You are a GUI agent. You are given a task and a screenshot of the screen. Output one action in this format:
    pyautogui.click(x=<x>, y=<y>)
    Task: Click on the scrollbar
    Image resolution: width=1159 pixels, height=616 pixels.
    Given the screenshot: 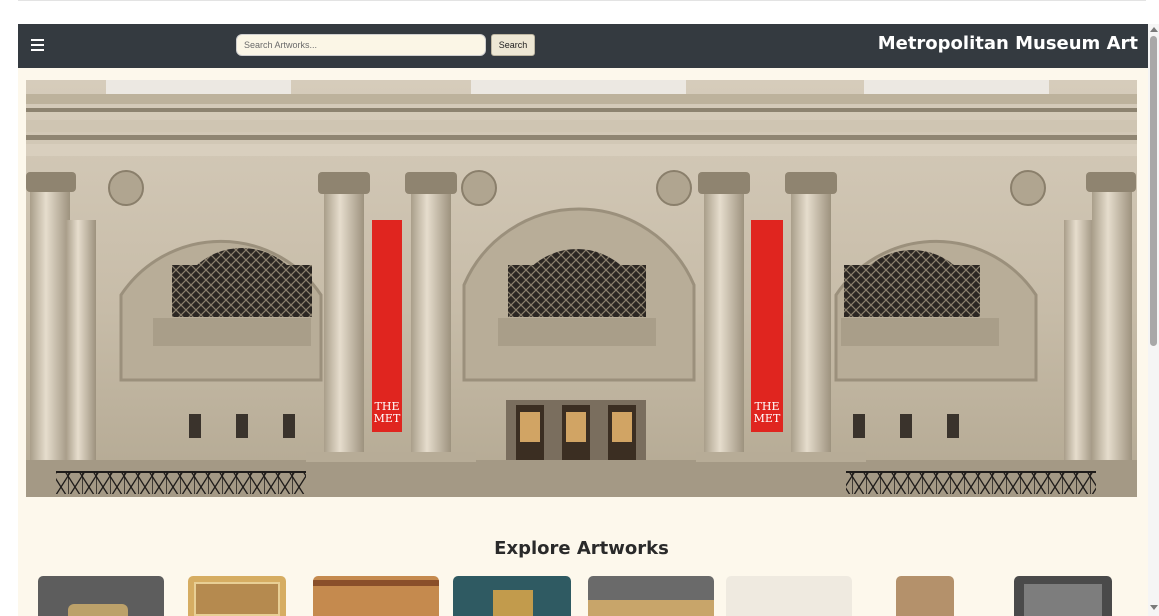 What is the action you would take?
    pyautogui.click(x=1153, y=320)
    